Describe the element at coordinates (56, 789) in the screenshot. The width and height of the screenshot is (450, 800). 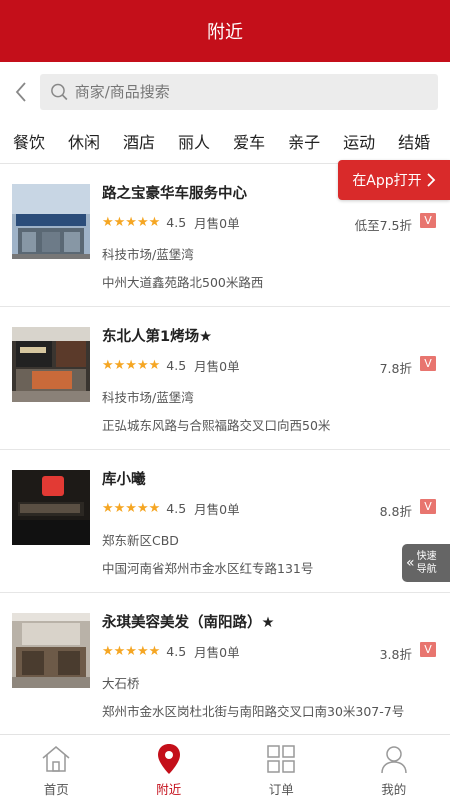
I see `tab-label: 首页` at that location.